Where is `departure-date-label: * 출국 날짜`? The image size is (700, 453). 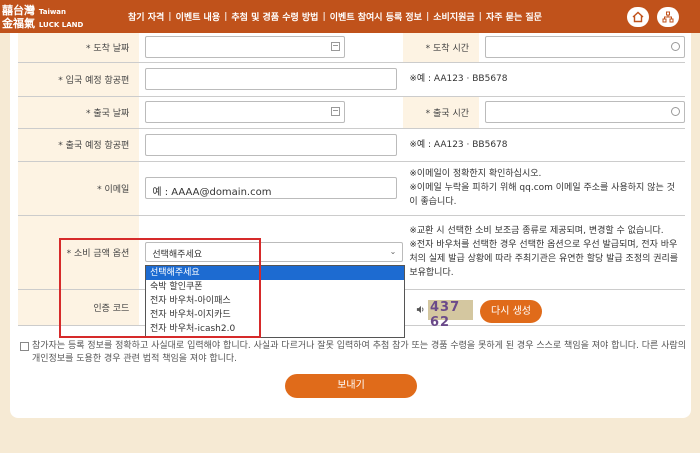
departure-date-label: * 출국 날짜 is located at coordinates (79, 112).